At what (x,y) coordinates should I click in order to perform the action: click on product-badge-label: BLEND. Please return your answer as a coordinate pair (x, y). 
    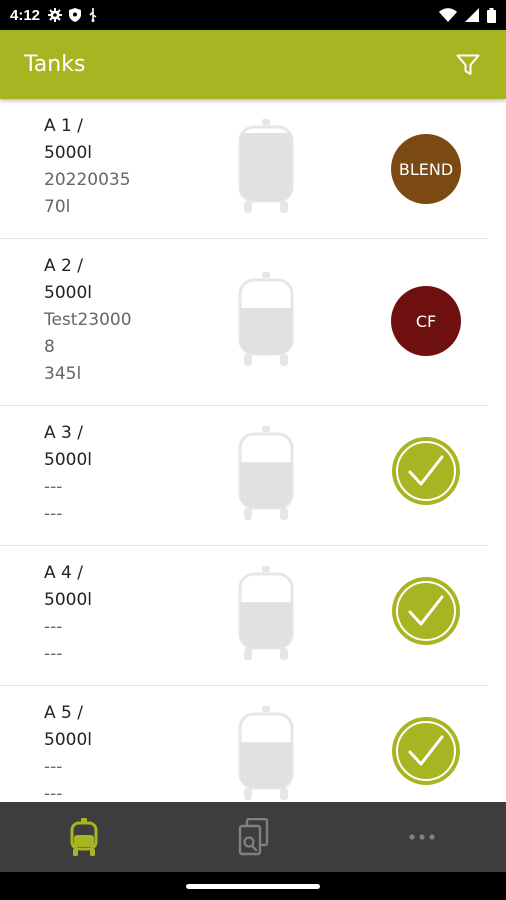
    Looking at the image, I should click on (426, 169).